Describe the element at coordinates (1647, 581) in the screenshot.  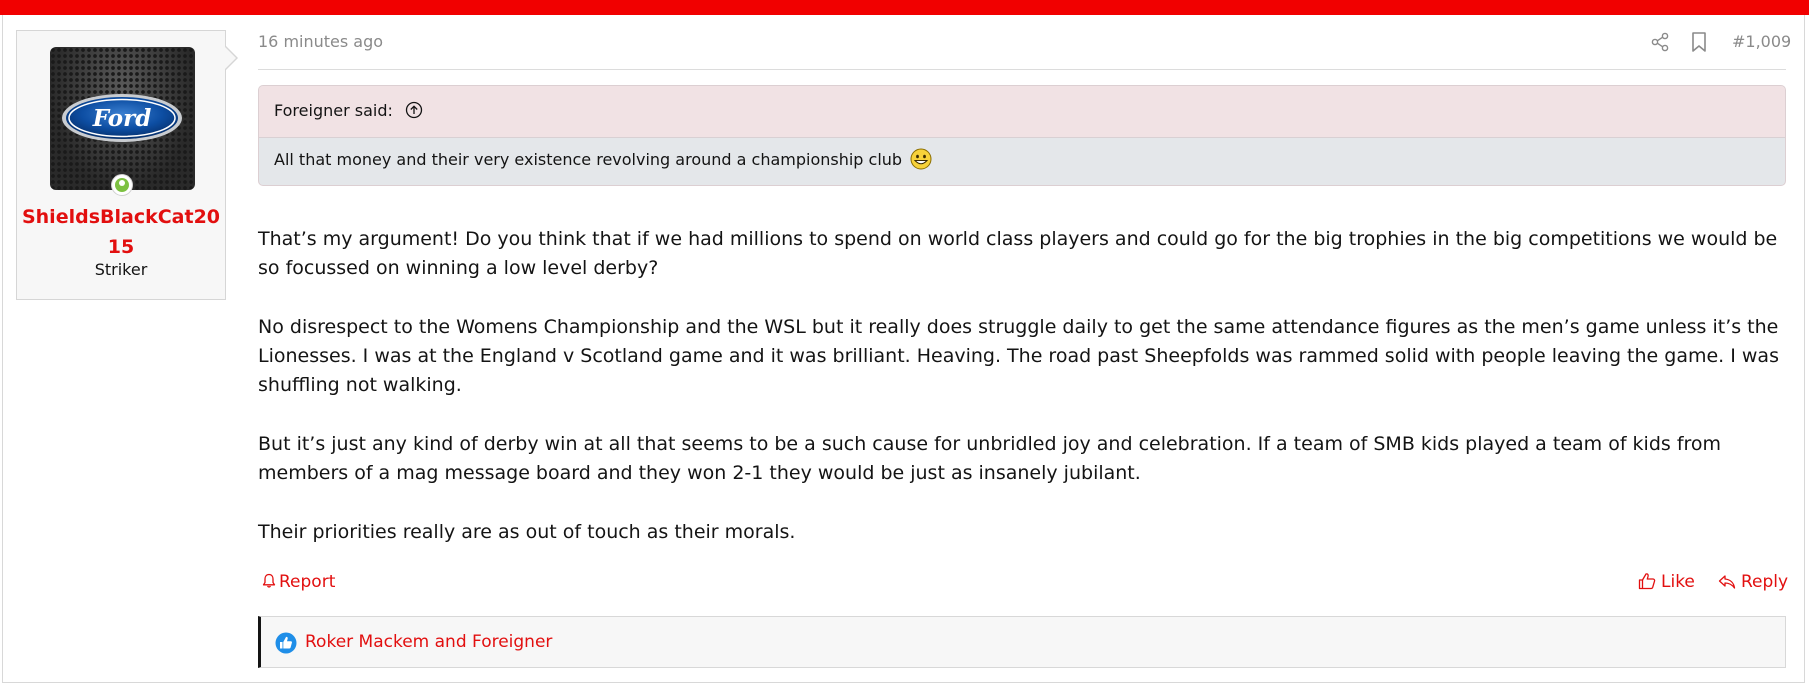
I see `thumbs-up-icon` at that location.